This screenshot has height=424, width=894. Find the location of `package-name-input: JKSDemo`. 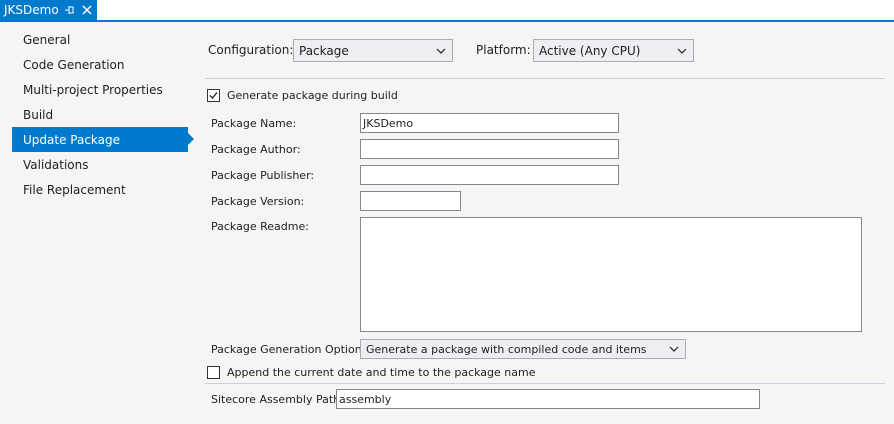

package-name-input: JKSDemo is located at coordinates (489, 123).